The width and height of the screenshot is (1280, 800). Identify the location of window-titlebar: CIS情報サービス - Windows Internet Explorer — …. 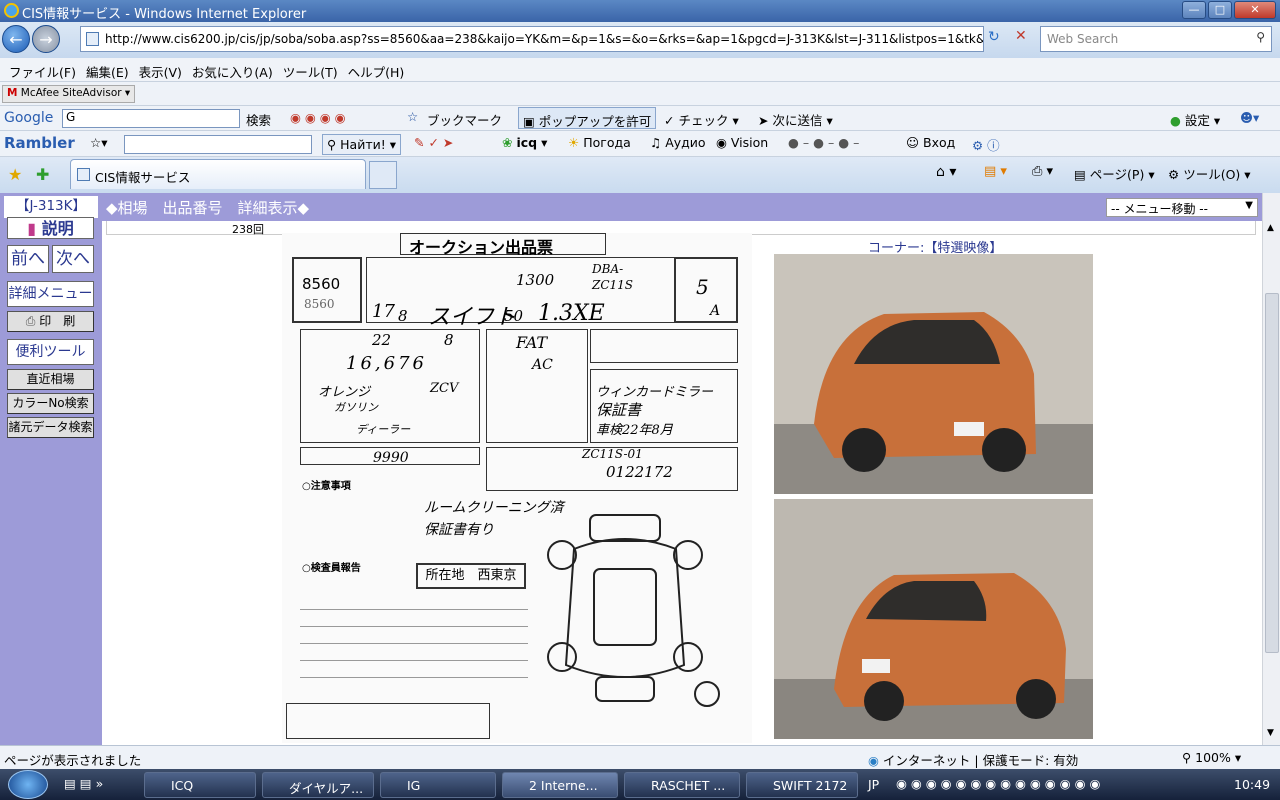
(640, 11).